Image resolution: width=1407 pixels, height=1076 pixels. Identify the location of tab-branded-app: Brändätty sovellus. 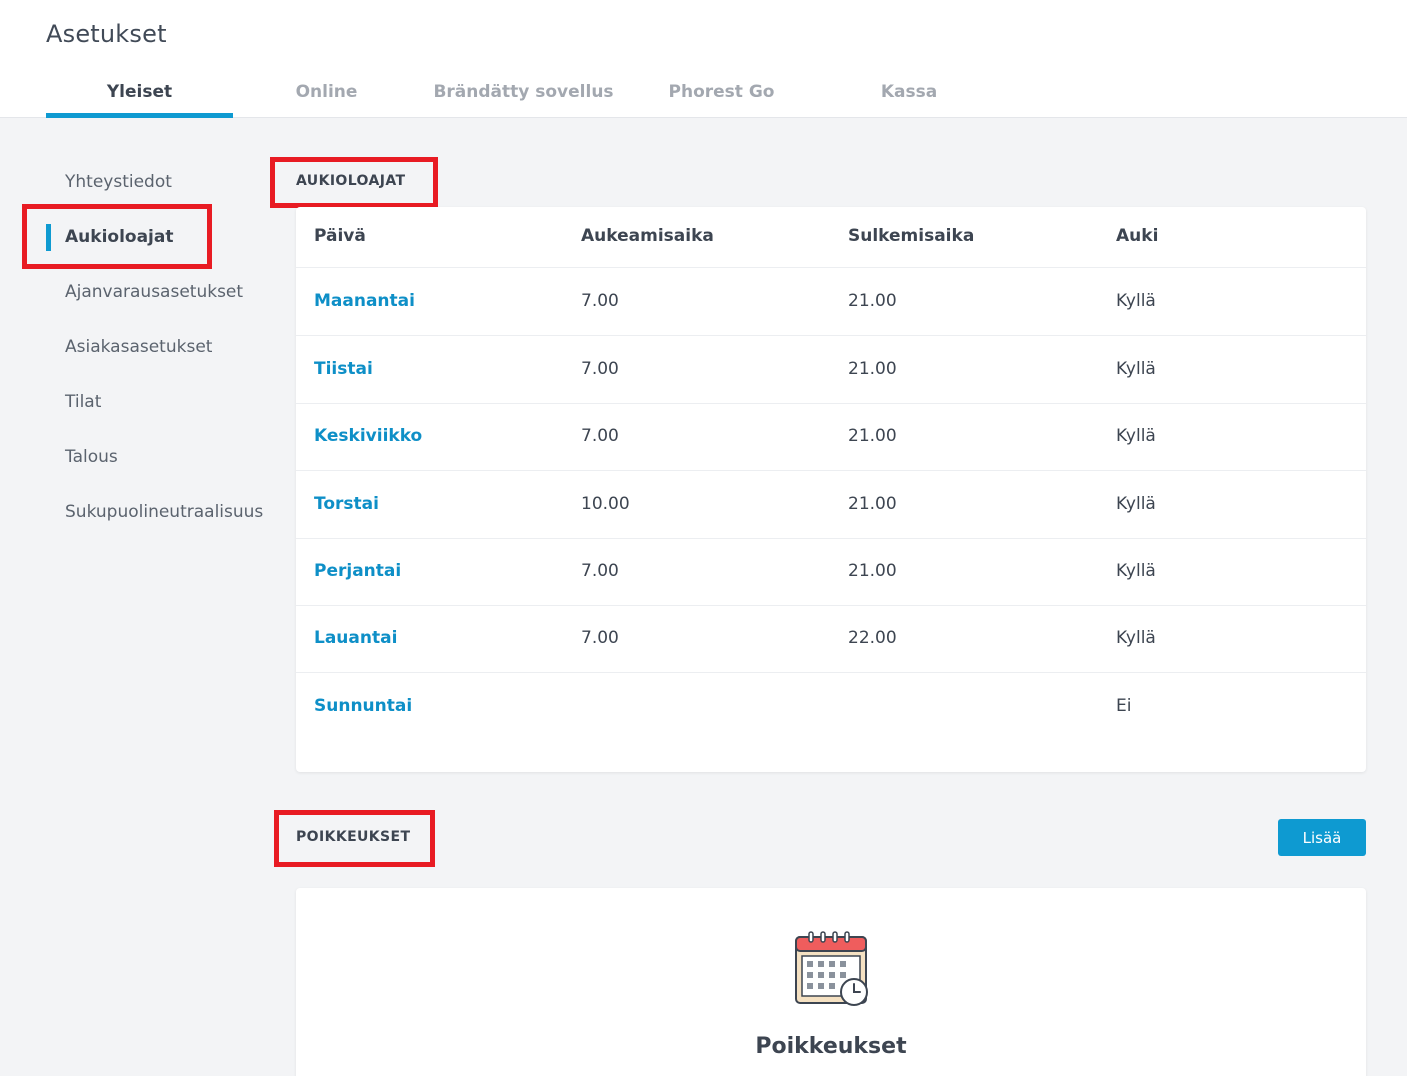
(523, 92).